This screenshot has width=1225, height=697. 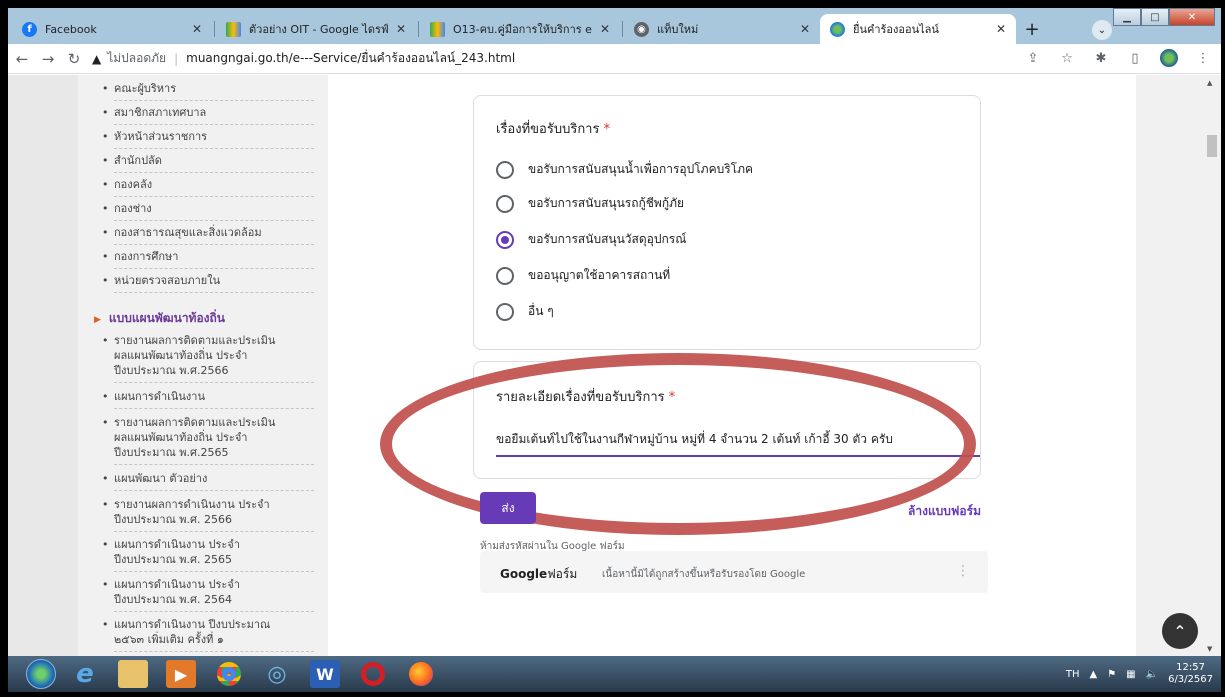 What do you see at coordinates (508, 508) in the screenshot?
I see `submit-button: ส่ง` at bounding box center [508, 508].